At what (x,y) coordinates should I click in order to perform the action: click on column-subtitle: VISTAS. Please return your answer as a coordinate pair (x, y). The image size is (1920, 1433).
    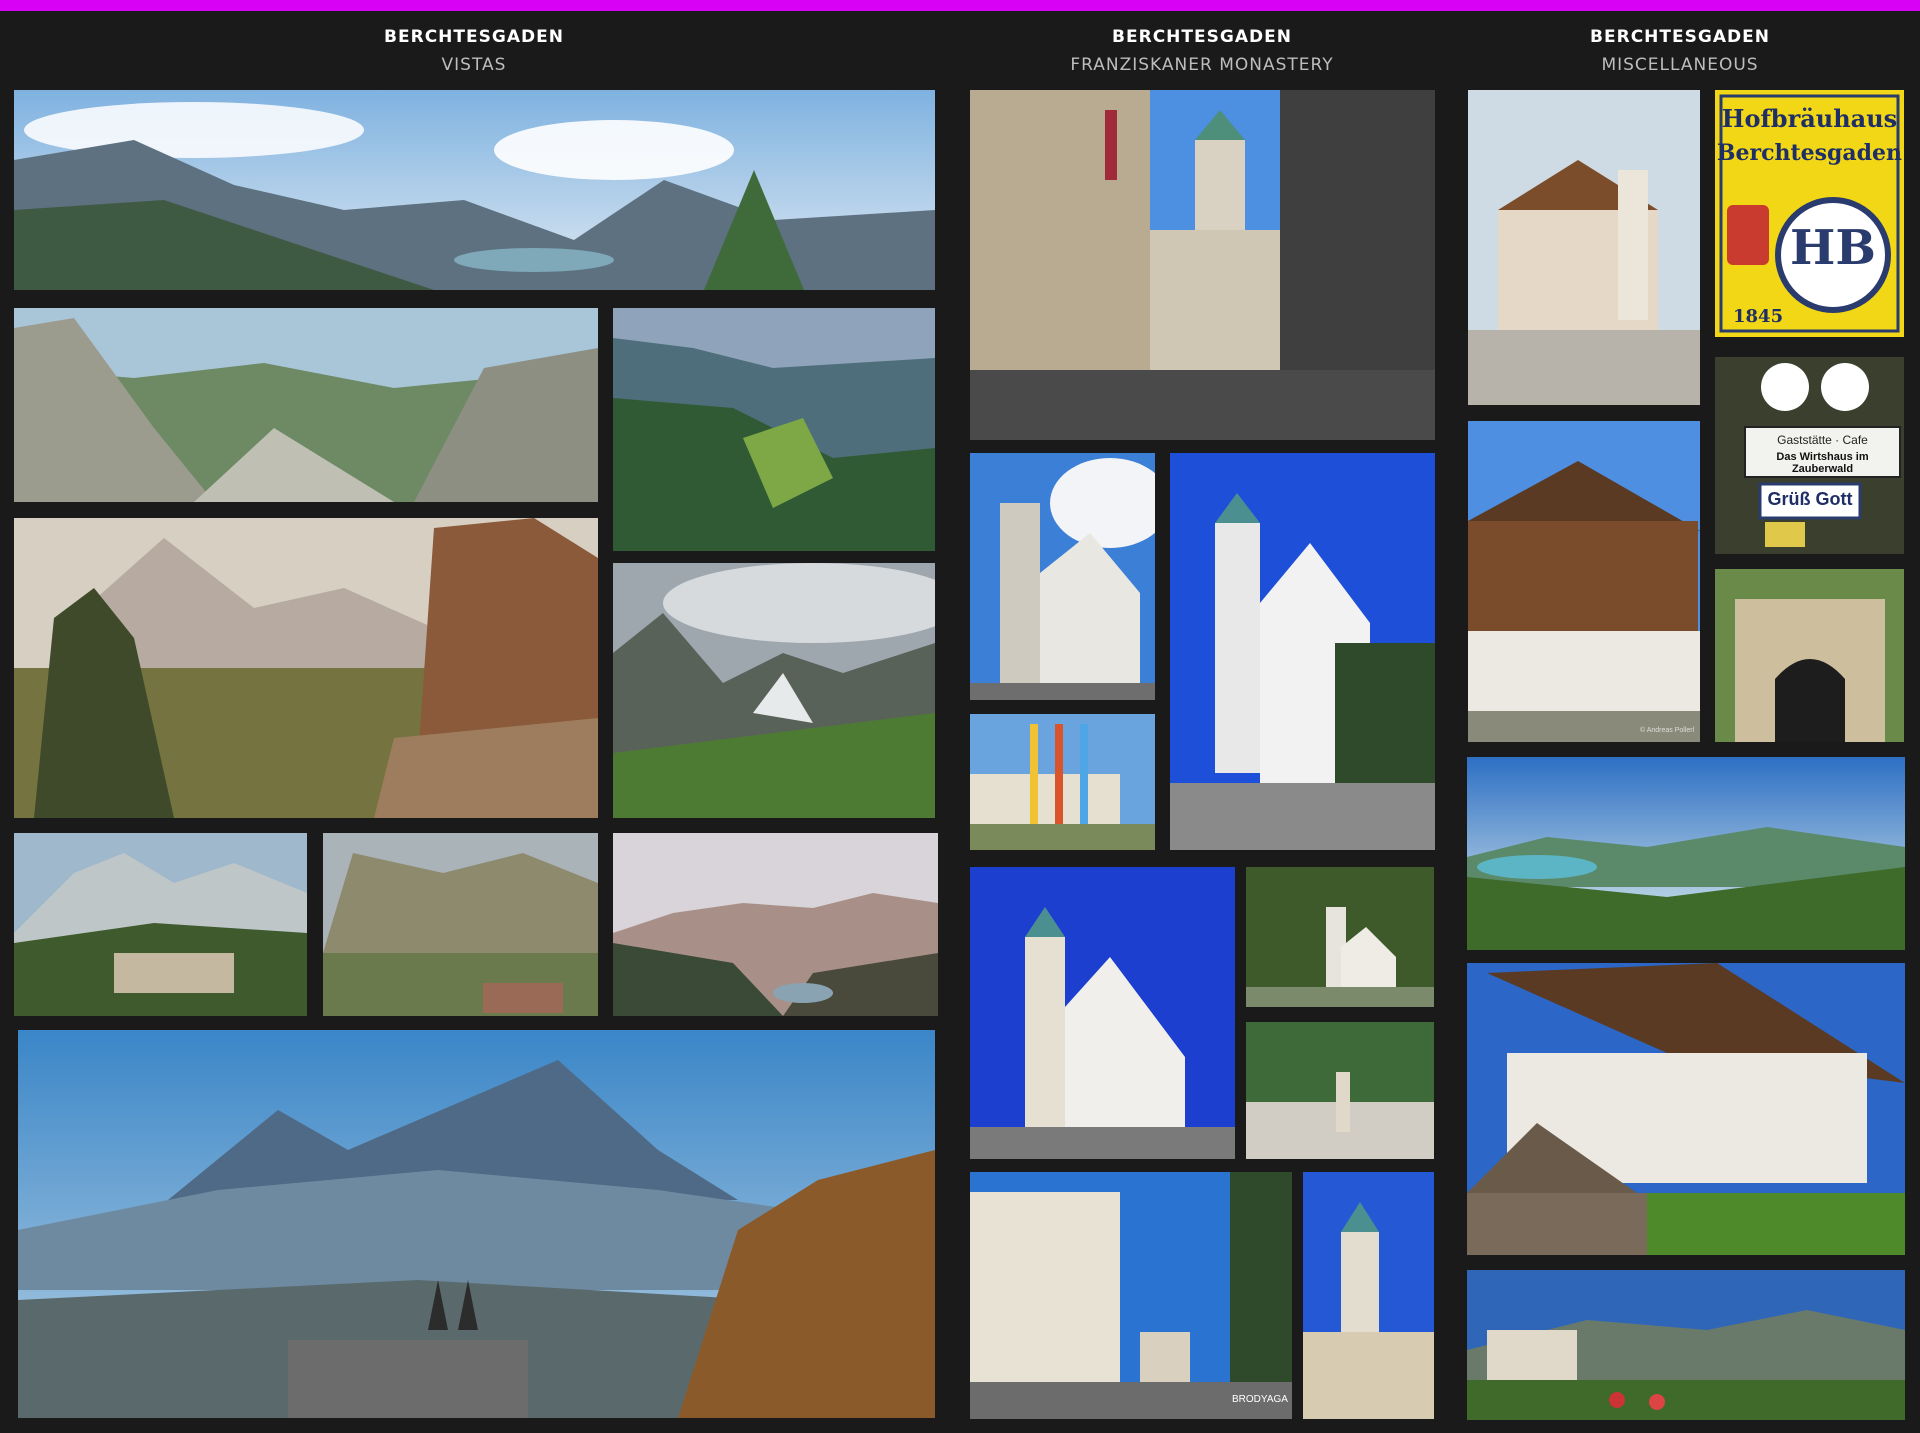
    Looking at the image, I should click on (474, 65).